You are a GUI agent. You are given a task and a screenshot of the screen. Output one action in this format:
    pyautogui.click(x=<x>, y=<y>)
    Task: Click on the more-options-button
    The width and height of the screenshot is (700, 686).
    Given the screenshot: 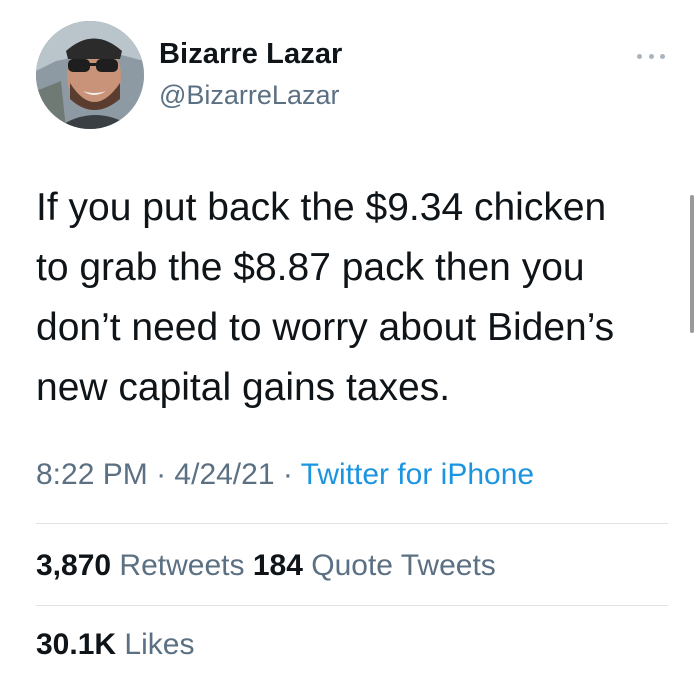 What is the action you would take?
    pyautogui.click(x=651, y=56)
    